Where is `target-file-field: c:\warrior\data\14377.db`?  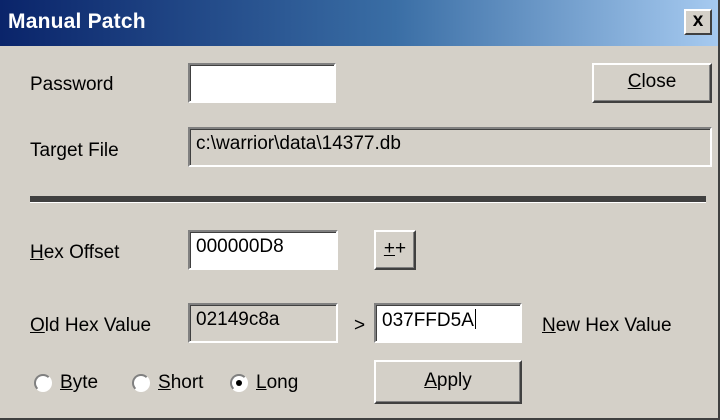 target-file-field: c:\warrior\data\14377.db is located at coordinates (450, 147).